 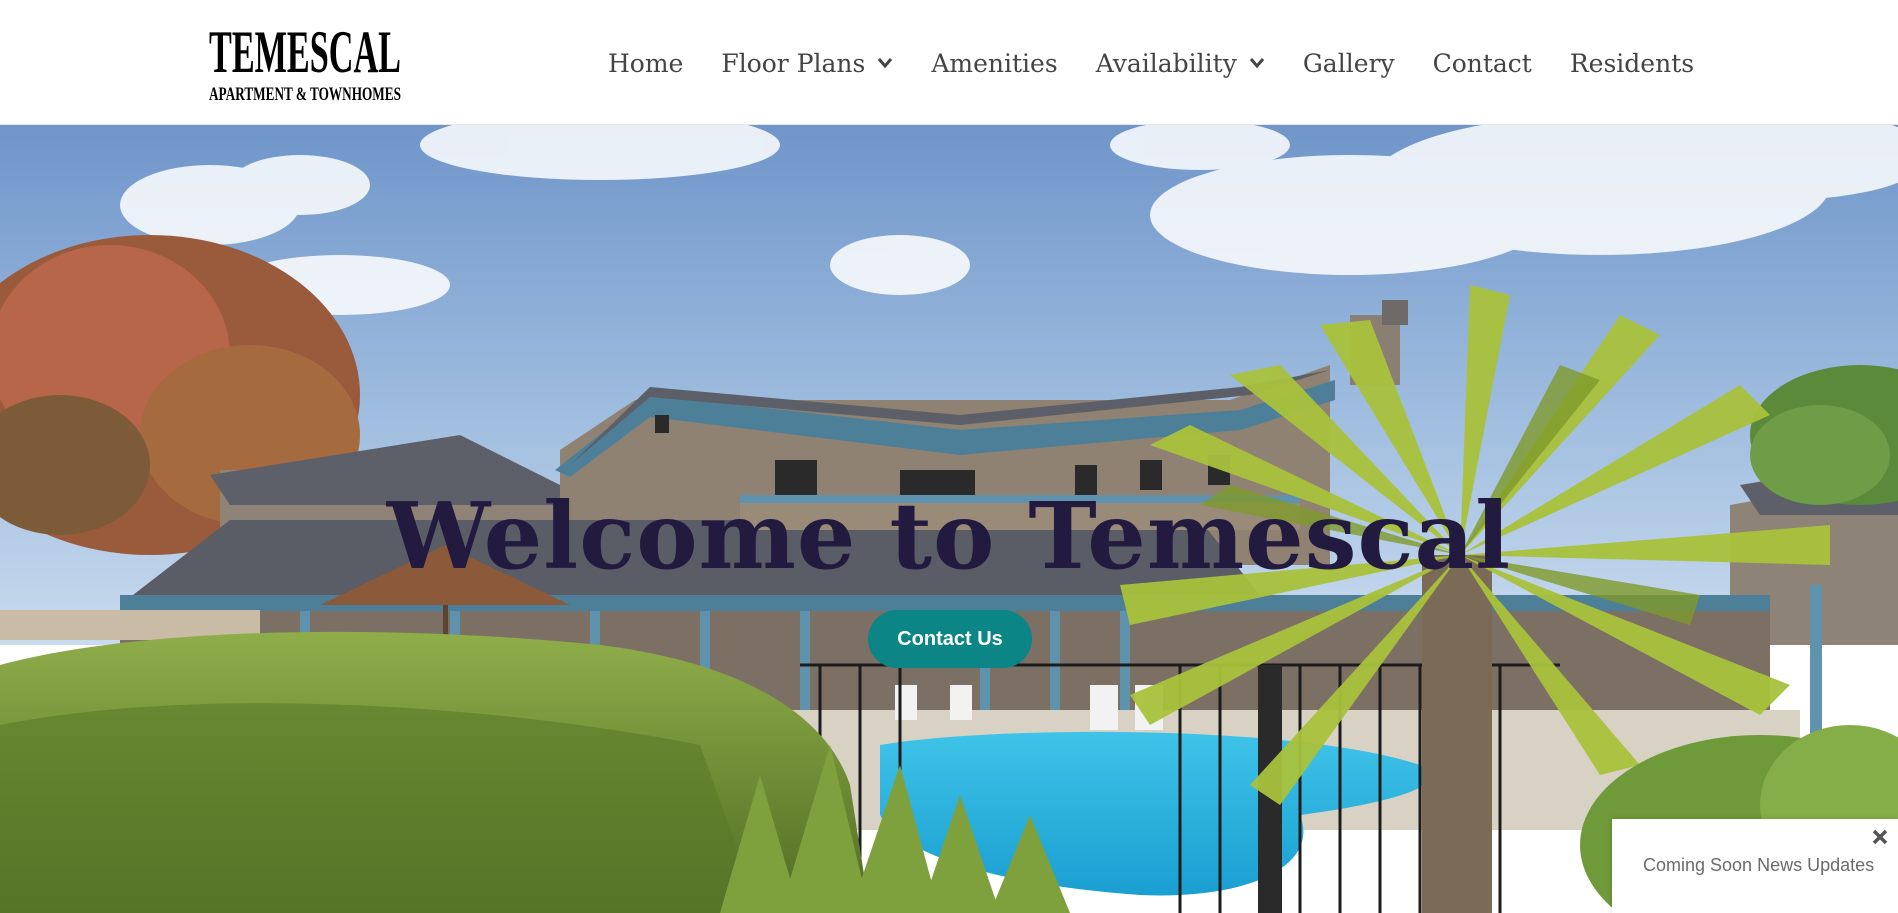 What do you see at coordinates (305, 94) in the screenshot?
I see `logo-subtitle: APARTMENT & TOWNHOMES` at bounding box center [305, 94].